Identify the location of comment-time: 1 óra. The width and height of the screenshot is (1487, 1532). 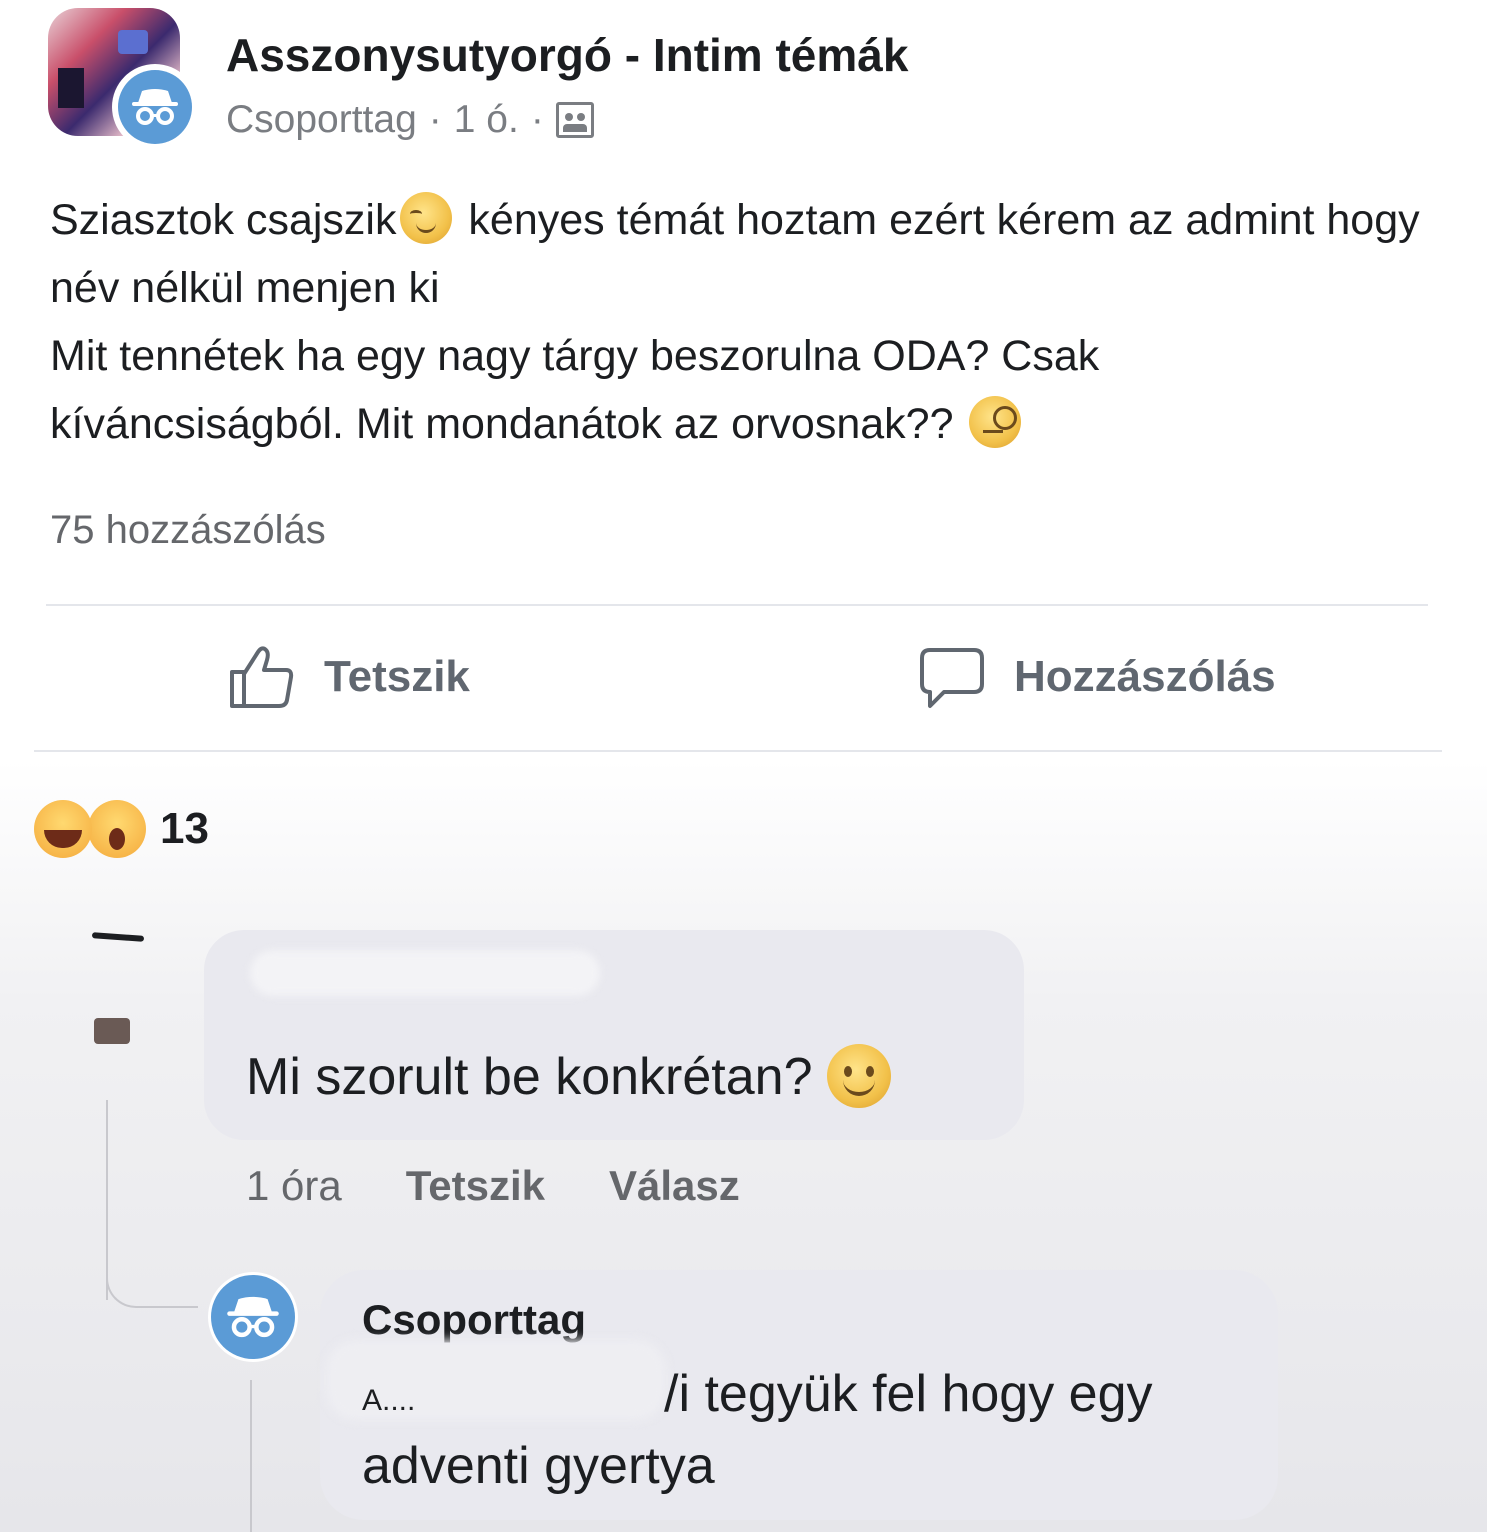
(294, 1186).